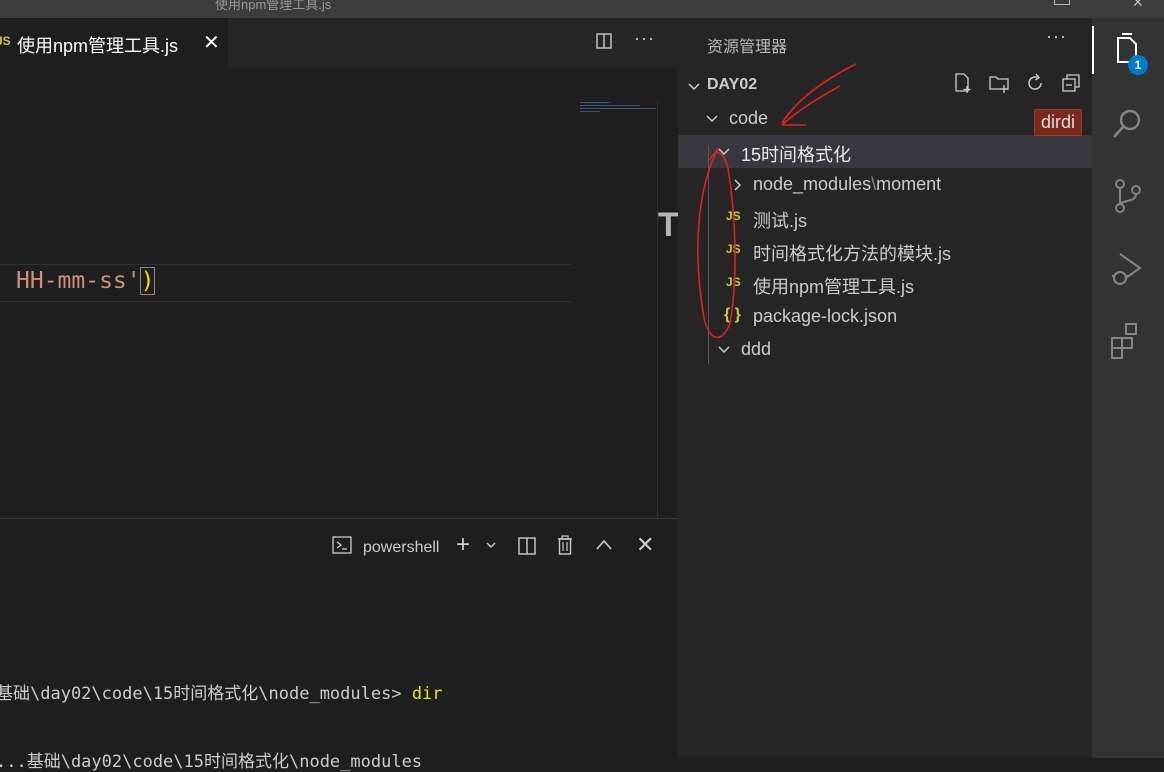  What do you see at coordinates (206, 694) in the screenshot?
I see `terminal-prompt: 基础\day02\code\15时间格式化\node_modules>` at bounding box center [206, 694].